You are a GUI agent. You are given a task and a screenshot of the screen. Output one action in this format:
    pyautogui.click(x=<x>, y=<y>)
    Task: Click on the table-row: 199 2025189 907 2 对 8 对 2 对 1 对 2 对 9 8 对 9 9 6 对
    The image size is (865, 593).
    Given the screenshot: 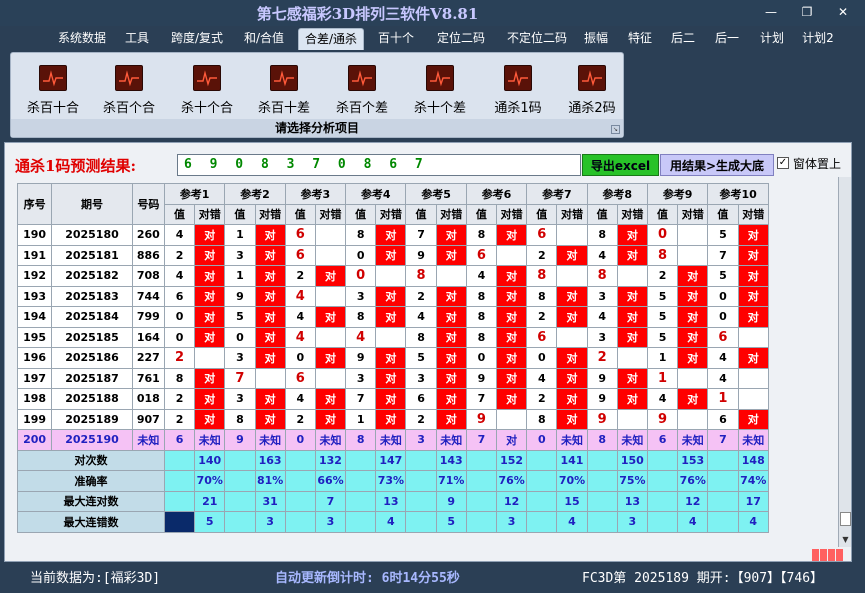 What is the action you would take?
    pyautogui.click(x=393, y=419)
    